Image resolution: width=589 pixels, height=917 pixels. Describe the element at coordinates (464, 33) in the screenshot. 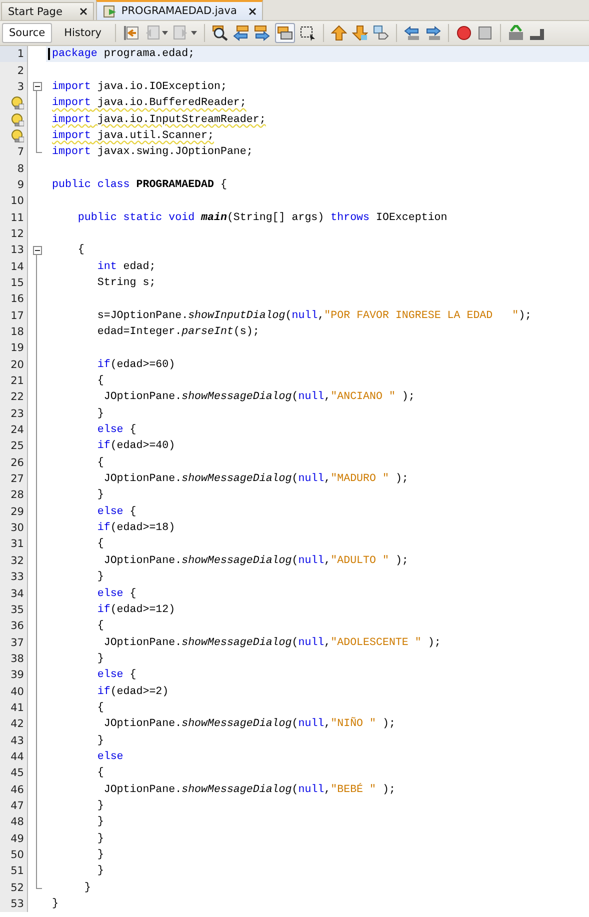

I see `record-icon` at that location.